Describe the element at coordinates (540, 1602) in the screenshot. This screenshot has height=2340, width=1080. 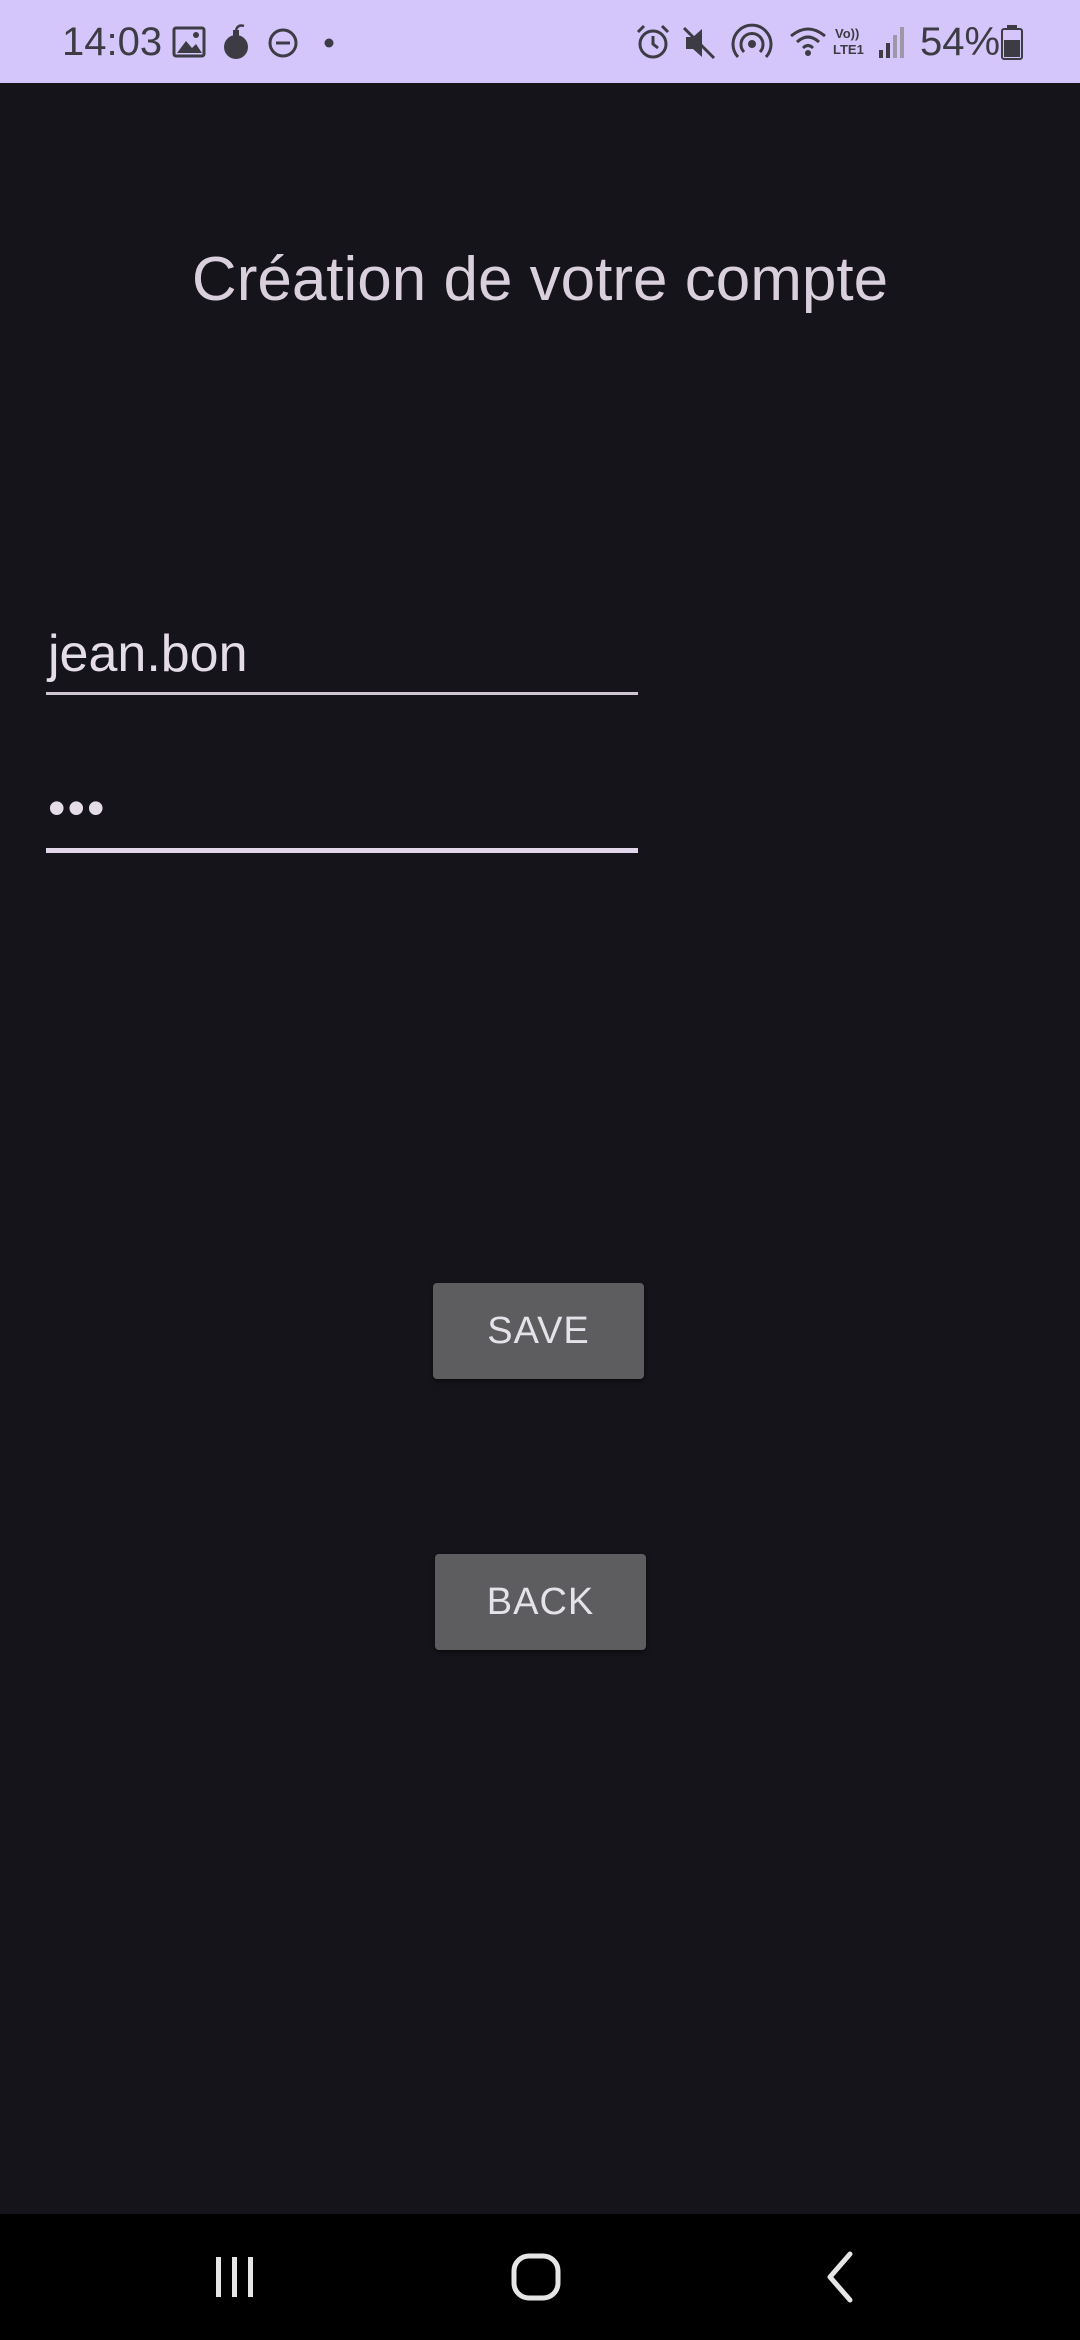
I see `back-button: BACK` at that location.